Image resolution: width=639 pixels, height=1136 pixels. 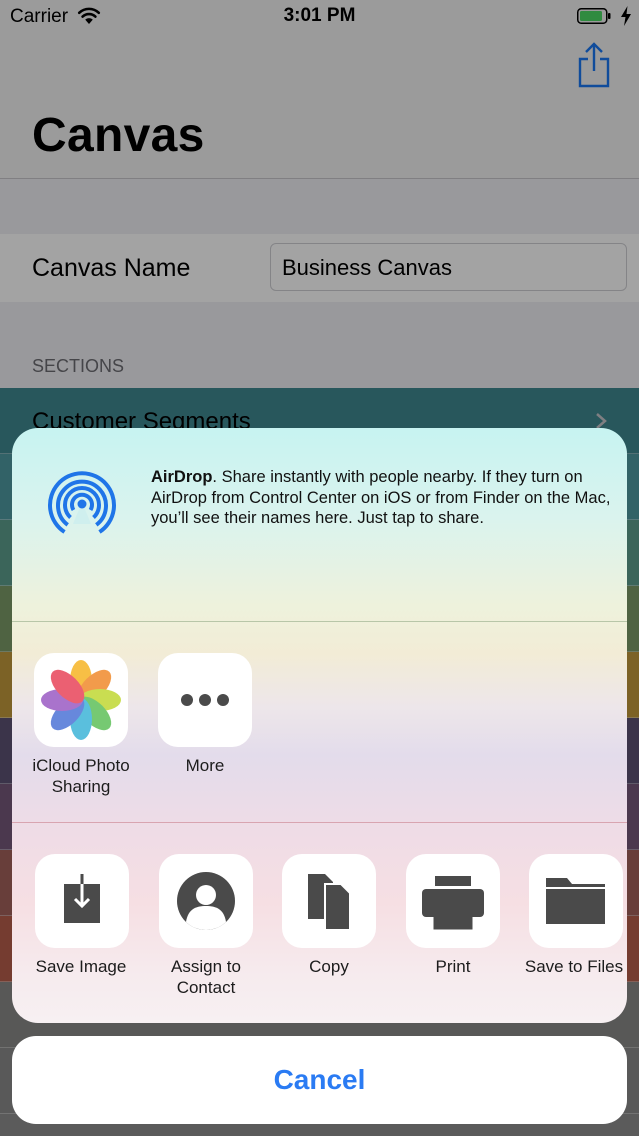 I want to click on save-to-files-tile, so click(x=576, y=901).